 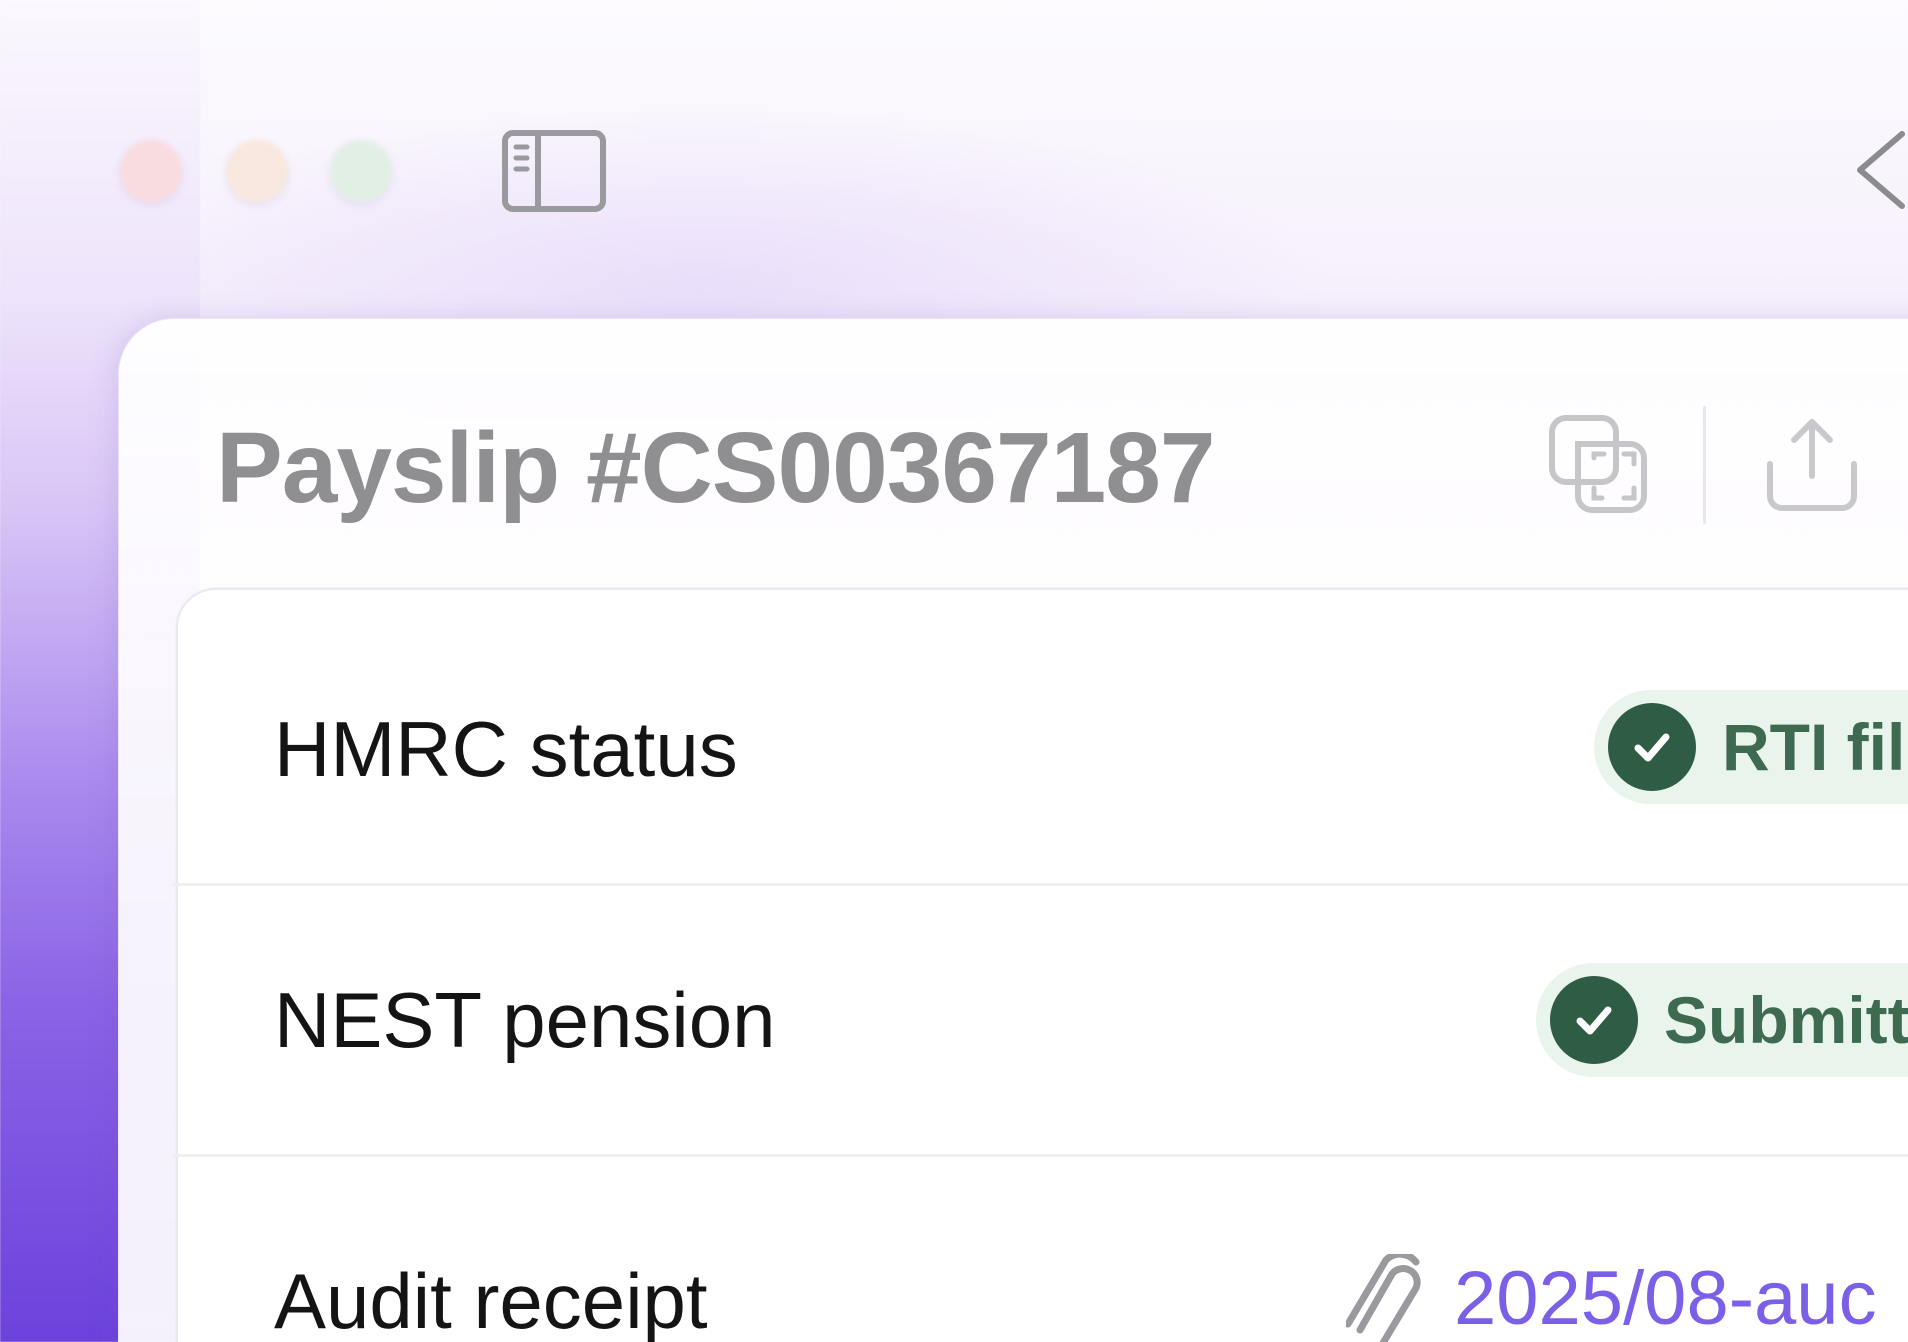 I want to click on copy-icon, so click(x=1598, y=464).